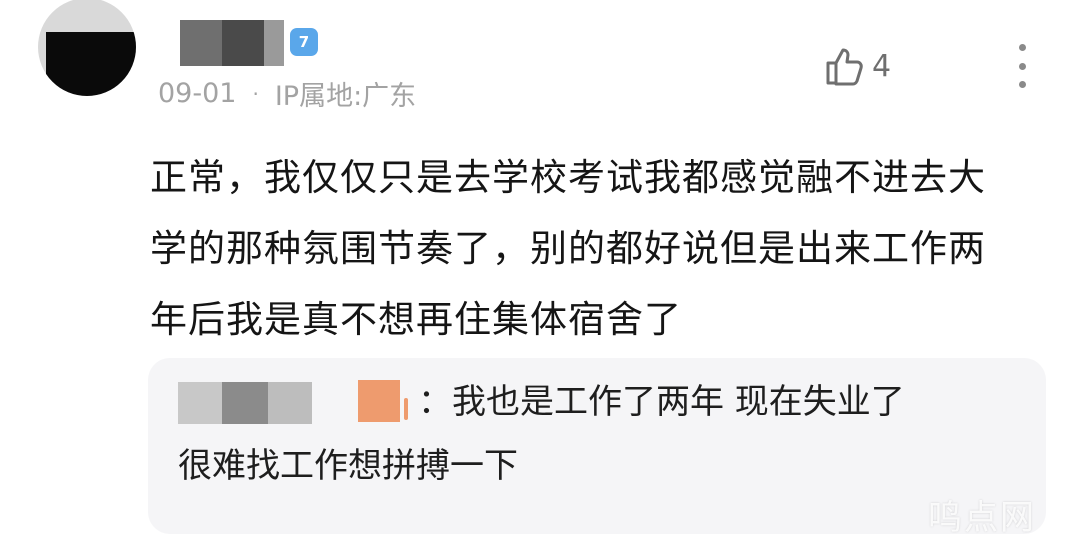 The width and height of the screenshot is (1080, 541). I want to click on comment-line: 正常，我仅仅只是去学校考试我都感觉融不进去大, so click(568, 177).